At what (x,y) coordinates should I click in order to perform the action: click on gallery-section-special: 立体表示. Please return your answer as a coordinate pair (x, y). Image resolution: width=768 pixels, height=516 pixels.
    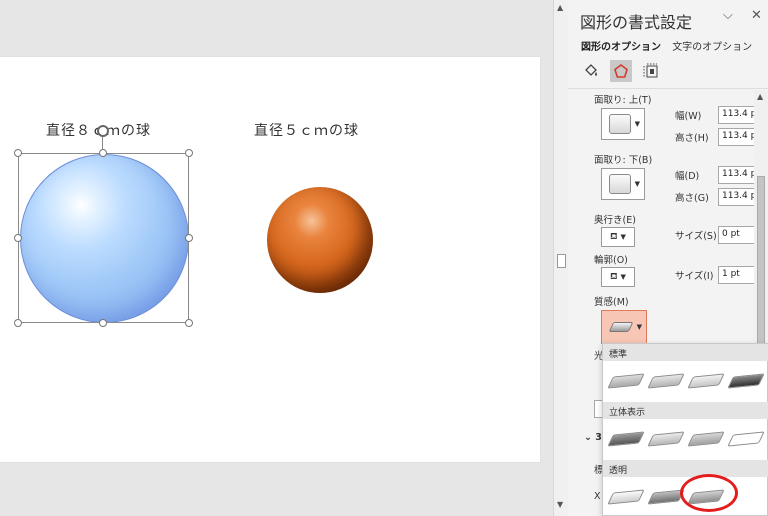
    Looking at the image, I should click on (685, 410).